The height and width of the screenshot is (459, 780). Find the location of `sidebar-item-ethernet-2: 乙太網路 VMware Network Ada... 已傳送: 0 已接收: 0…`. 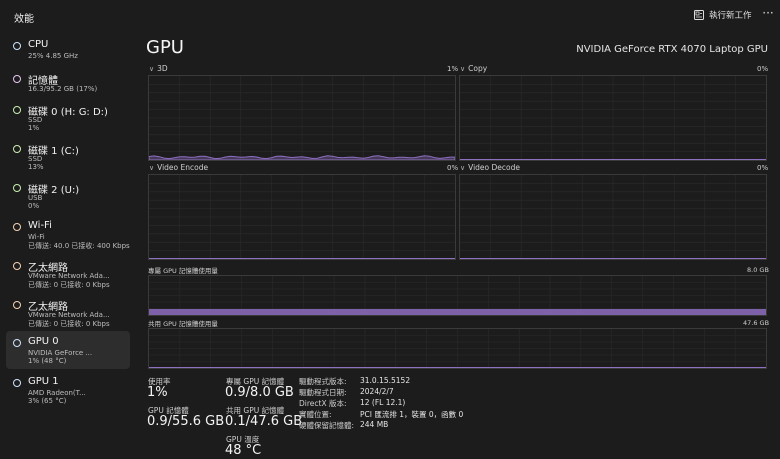

sidebar-item-ethernet-2: 乙太網路 VMware Network Ada... 已傳送: 0 已接收: 0… is located at coordinates (68, 312).